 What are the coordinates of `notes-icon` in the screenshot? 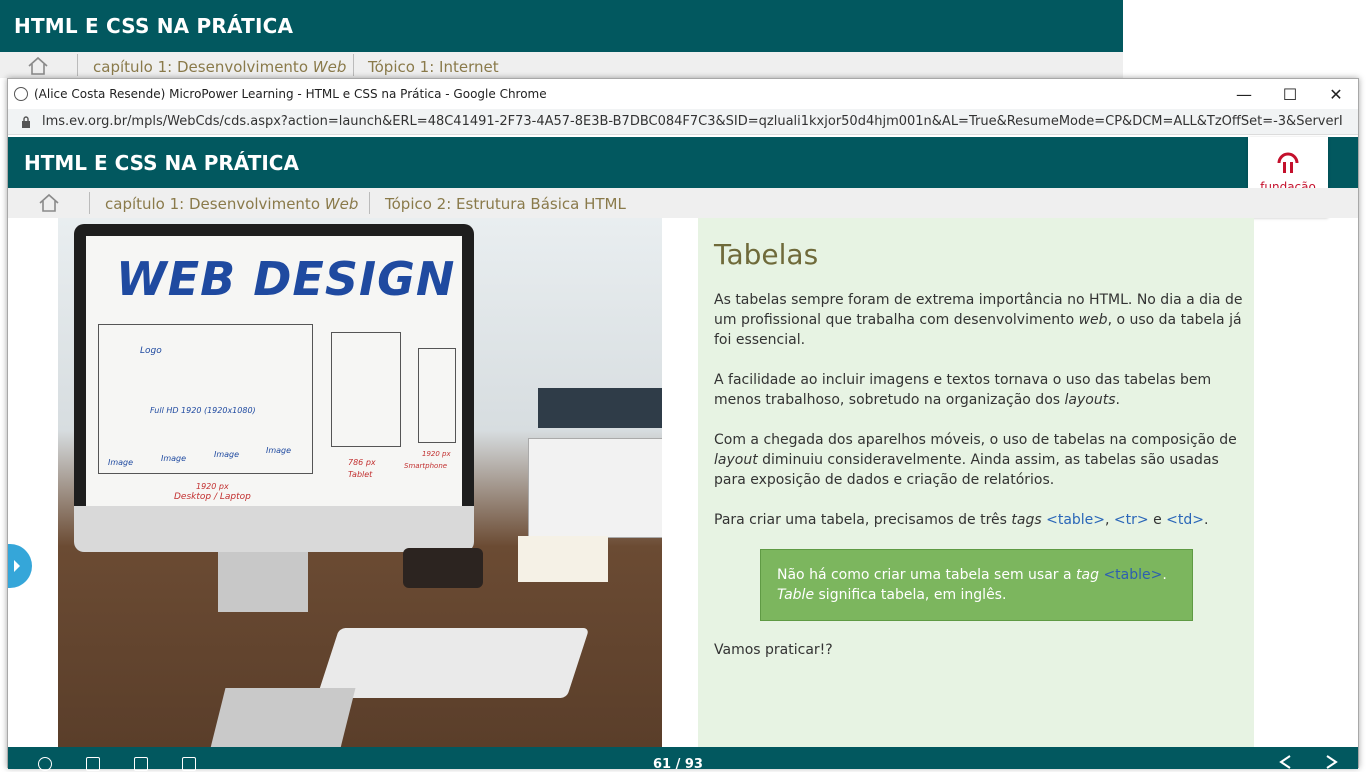 It's located at (141, 764).